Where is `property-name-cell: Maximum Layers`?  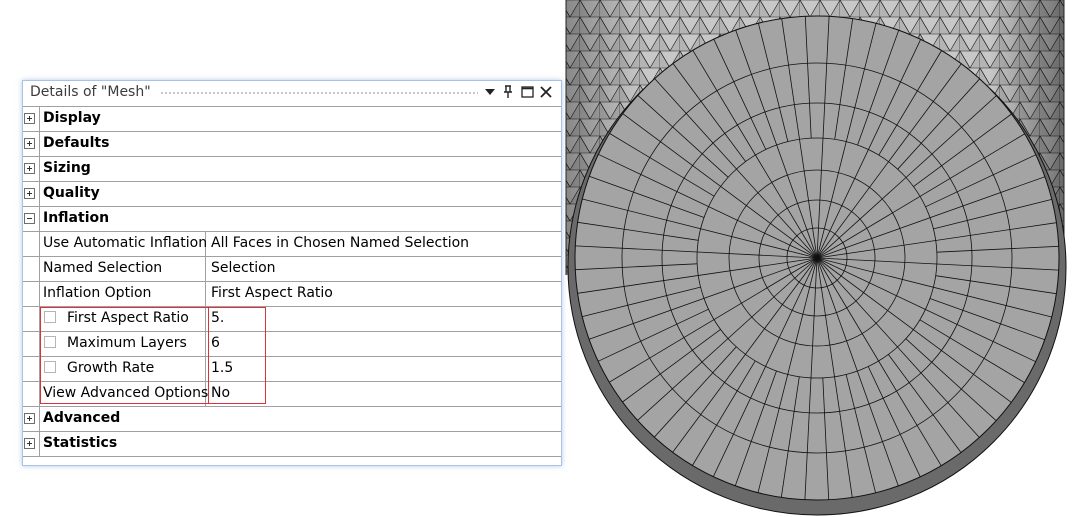
property-name-cell: Maximum Layers is located at coordinates (123, 344).